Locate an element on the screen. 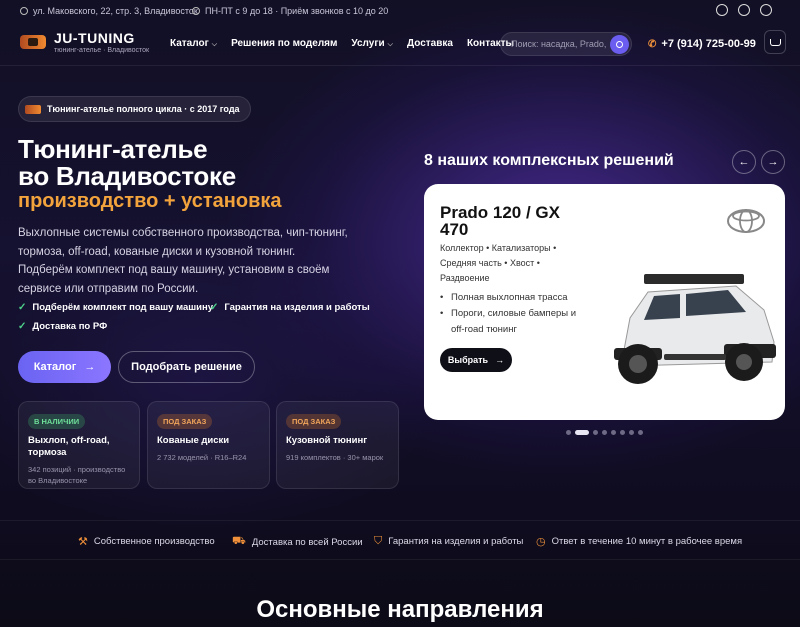  nav-item-catalog: Каталог ⌵ is located at coordinates (193, 43).